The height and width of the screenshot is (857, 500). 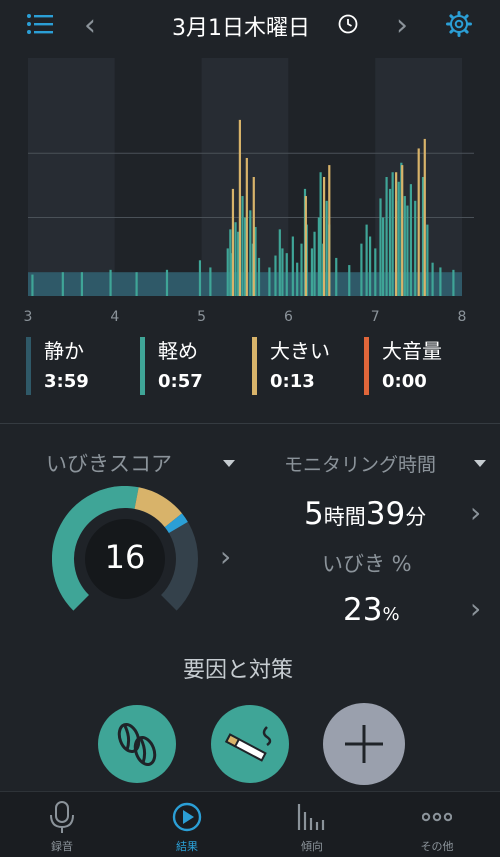 I want to click on nav-item-trends: 傾向, so click(x=312, y=824).